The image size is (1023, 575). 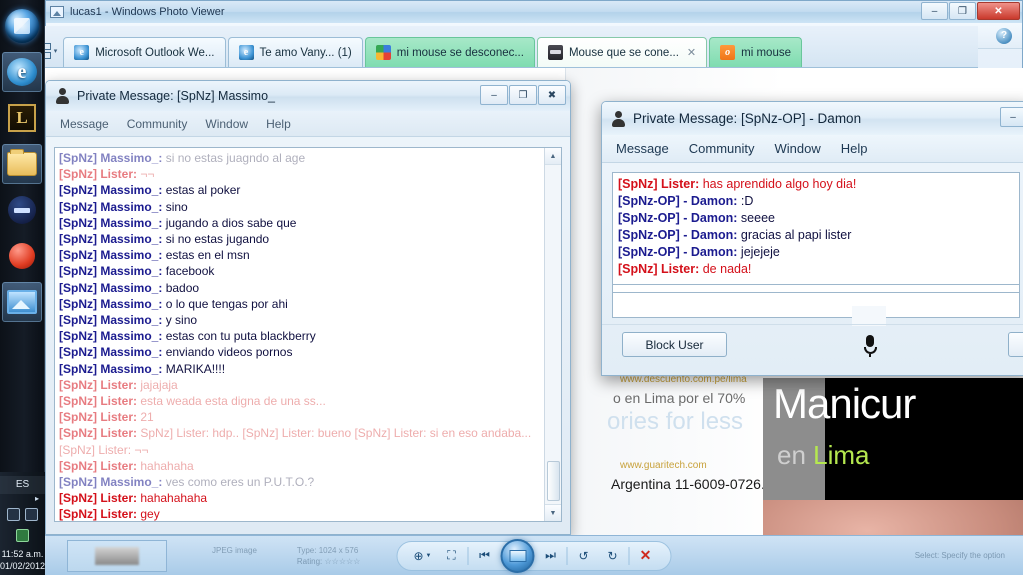 I want to click on scroll-up-icon: ▲, so click(x=553, y=156).